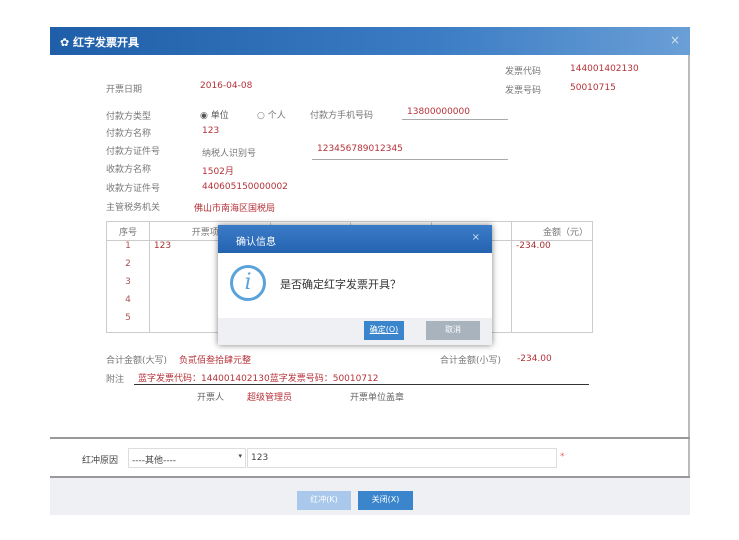  I want to click on issuer-label: 开票人, so click(211, 398).